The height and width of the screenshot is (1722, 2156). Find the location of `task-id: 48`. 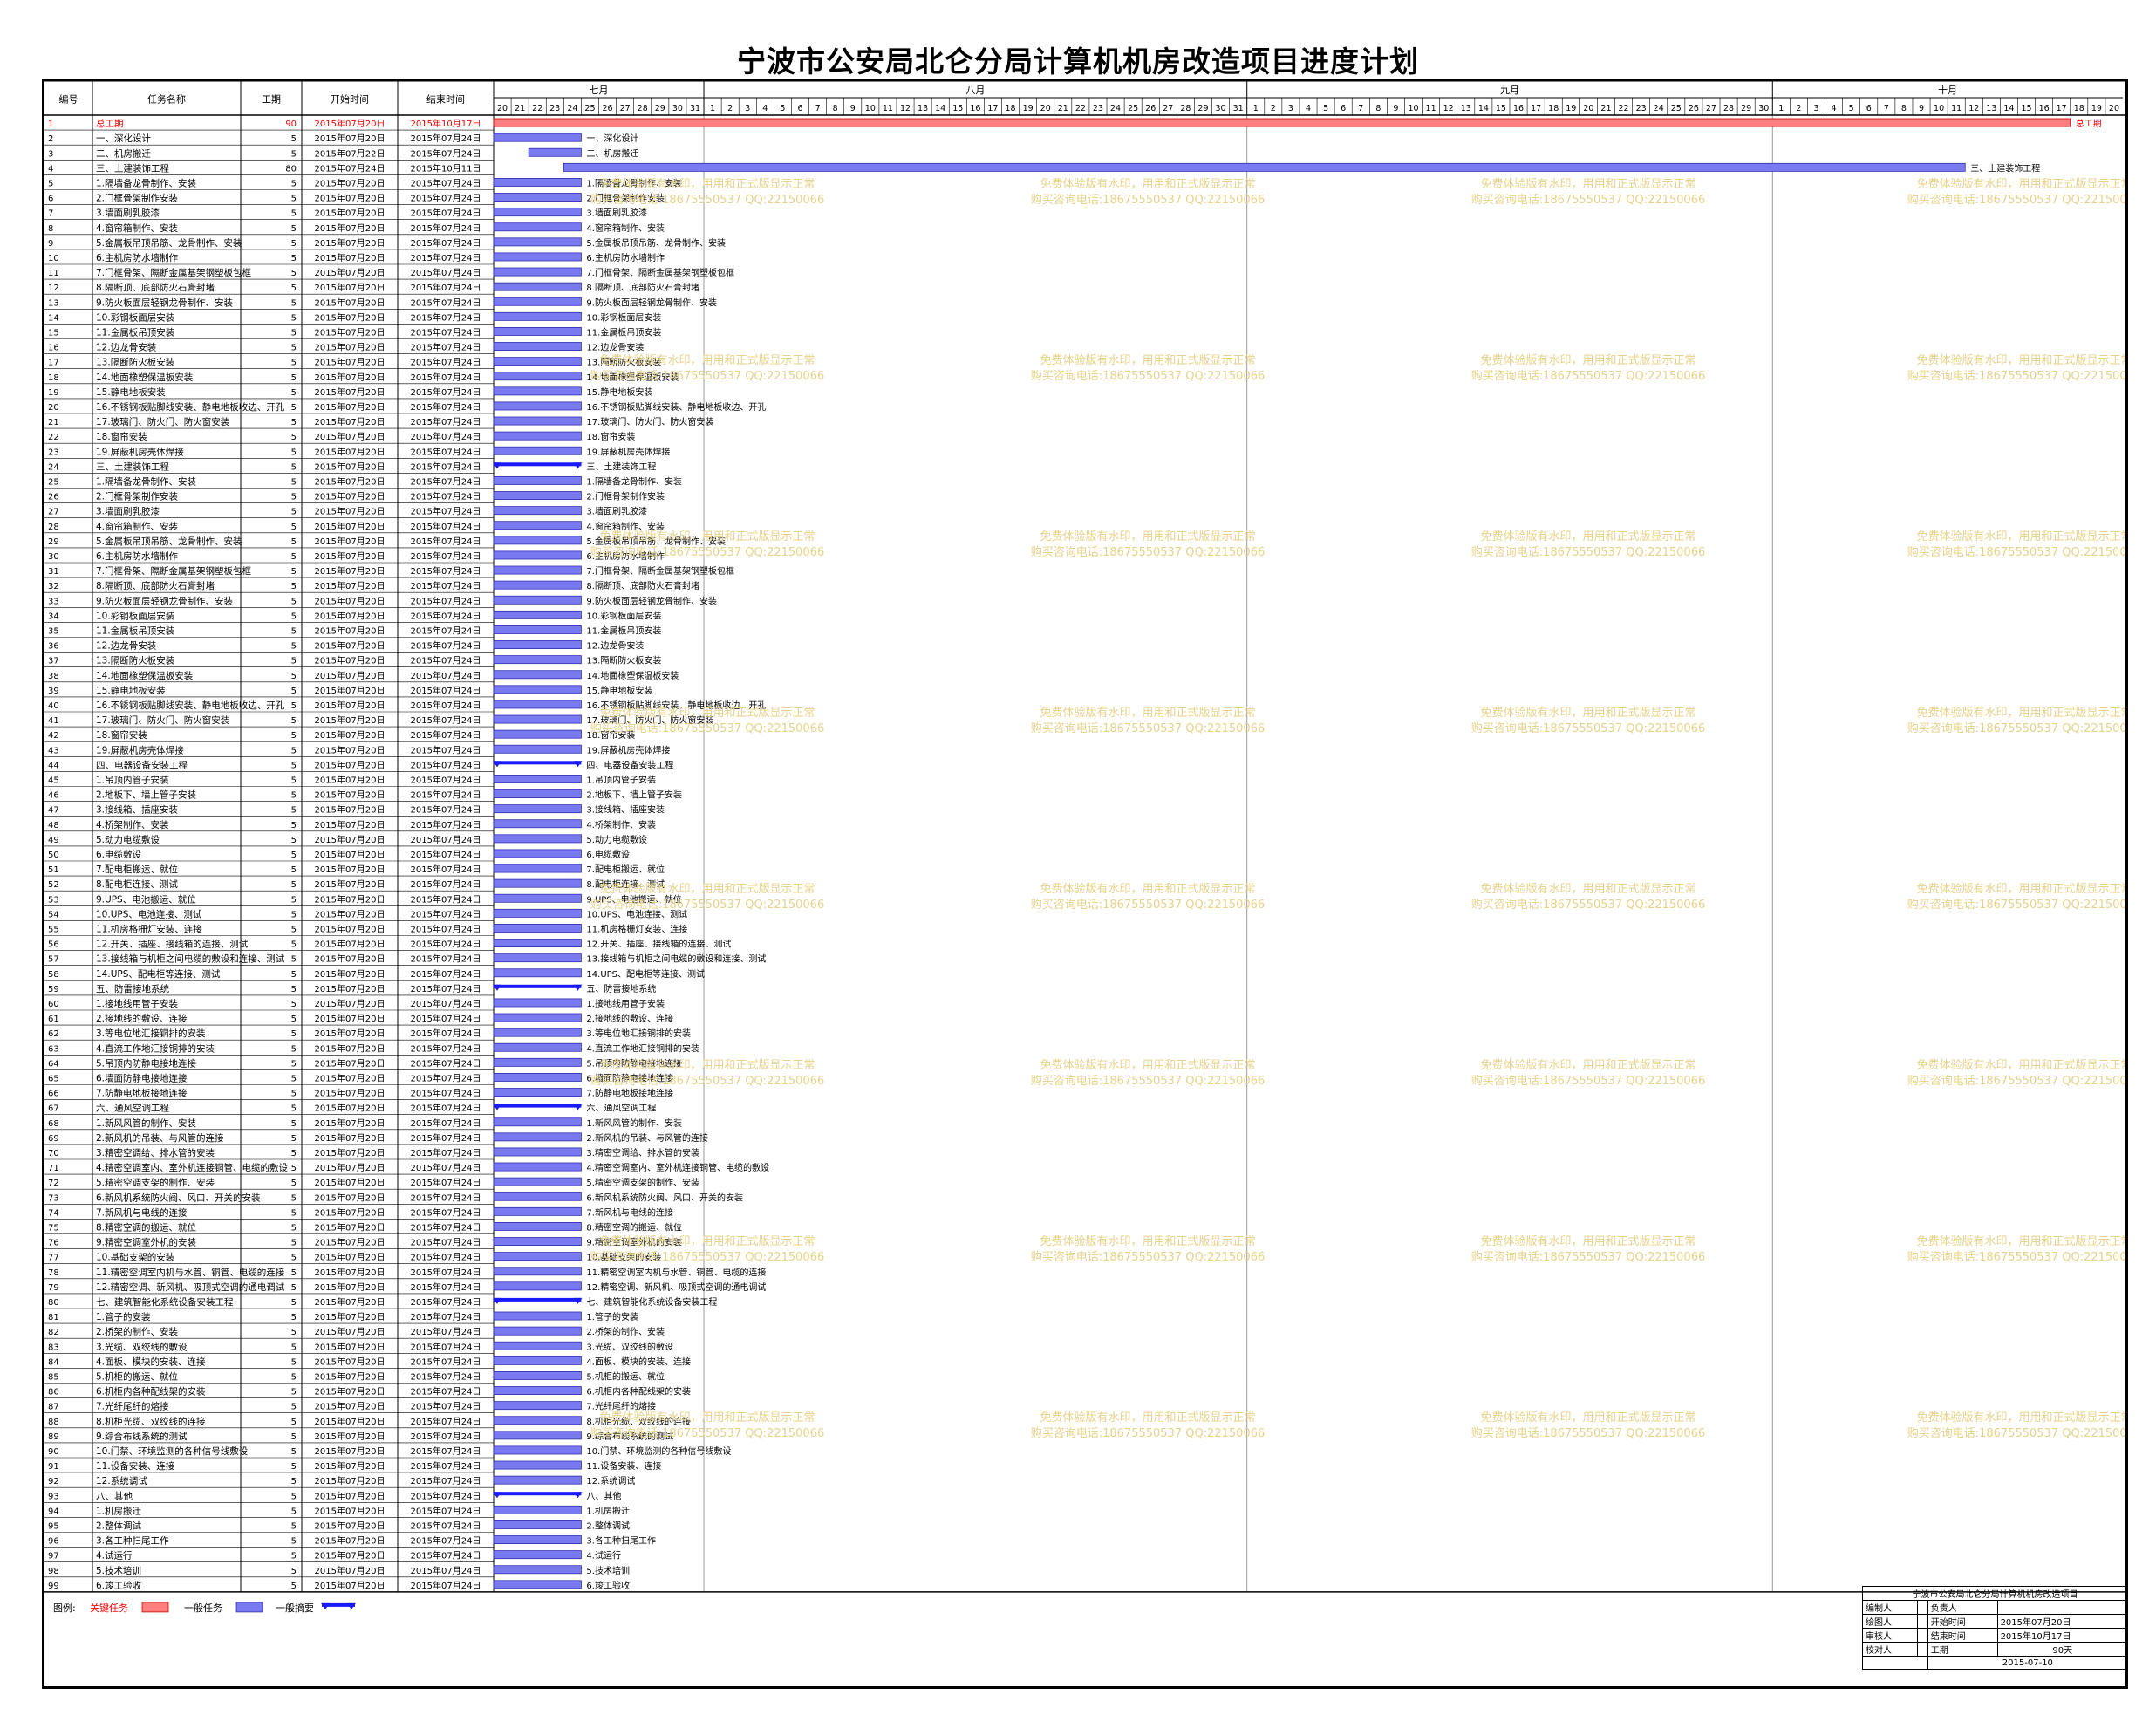

task-id: 48 is located at coordinates (53, 825).